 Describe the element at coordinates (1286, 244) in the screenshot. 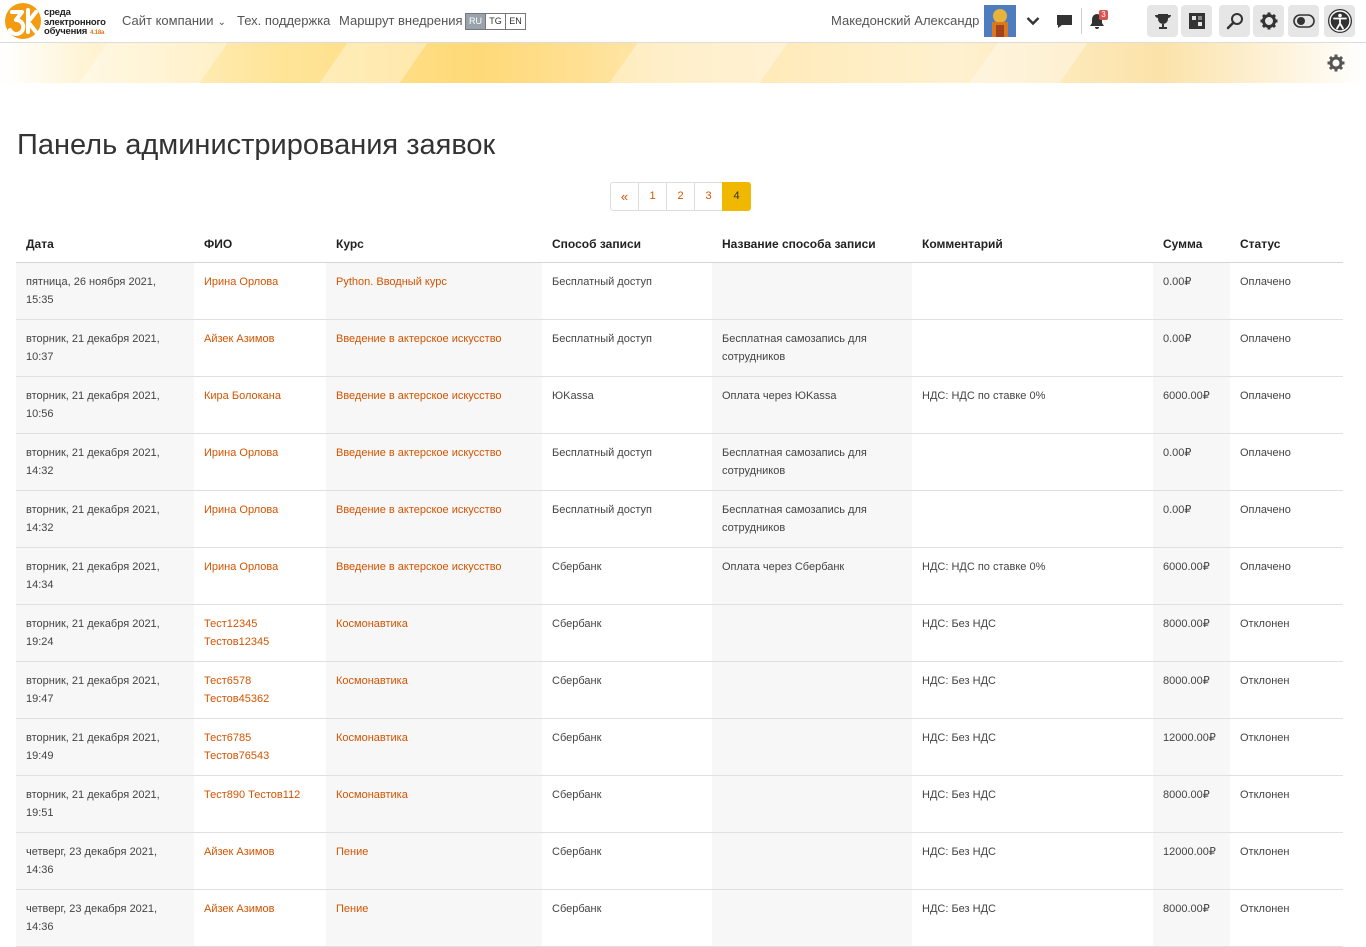

I see `column-header-status: Статус` at that location.